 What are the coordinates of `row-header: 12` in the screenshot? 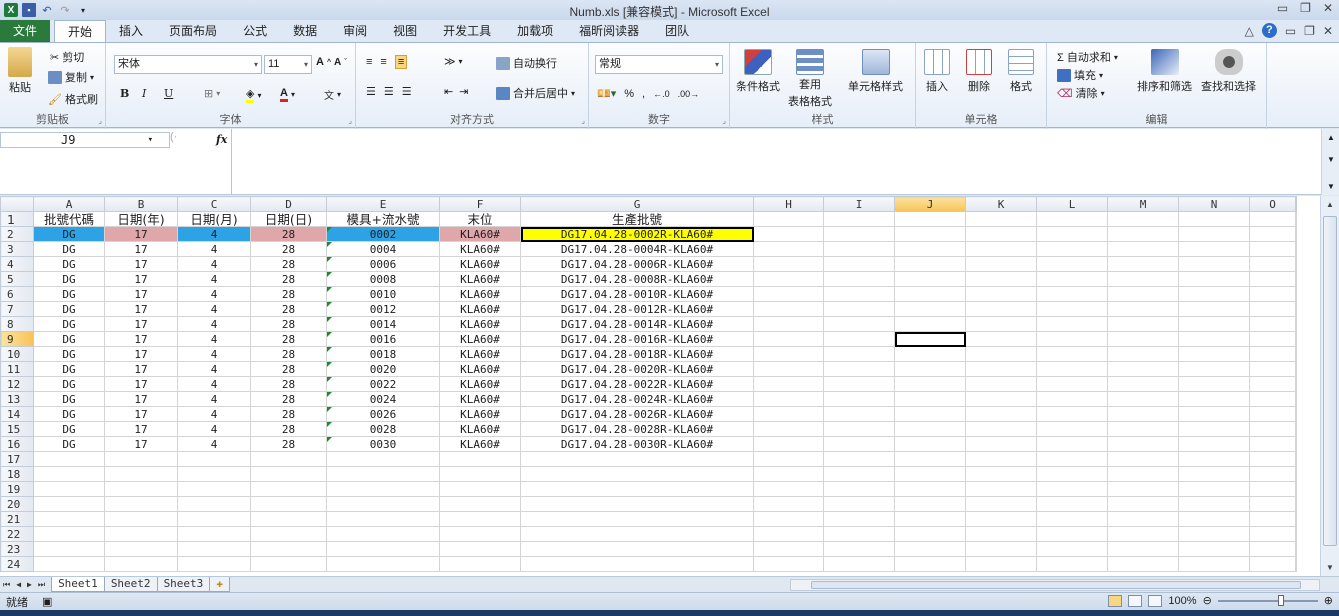 It's located at (17, 384).